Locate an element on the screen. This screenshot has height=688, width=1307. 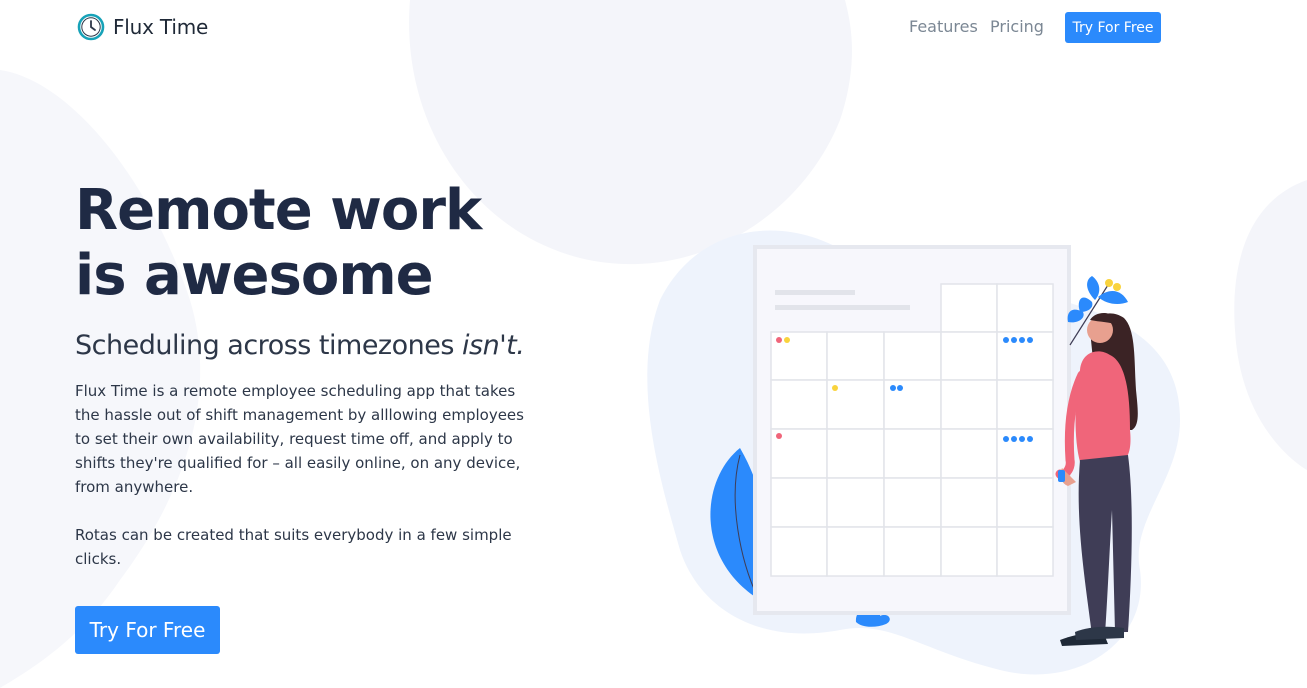
hero-headline: Remote work is awesome is located at coordinates (278, 243).